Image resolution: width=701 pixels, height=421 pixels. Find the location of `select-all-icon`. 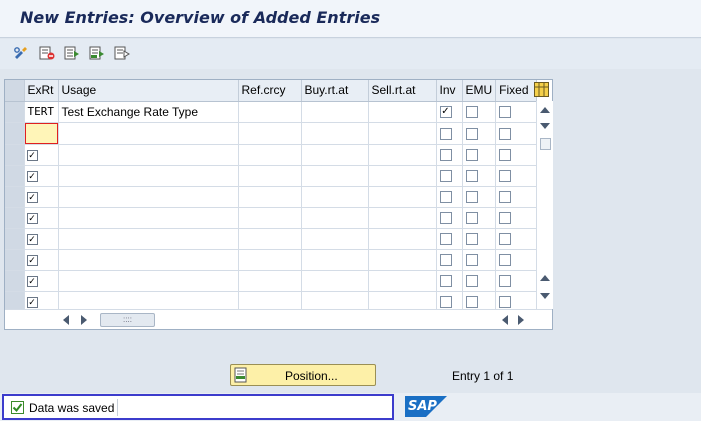

select-all-icon is located at coordinates (72, 53).